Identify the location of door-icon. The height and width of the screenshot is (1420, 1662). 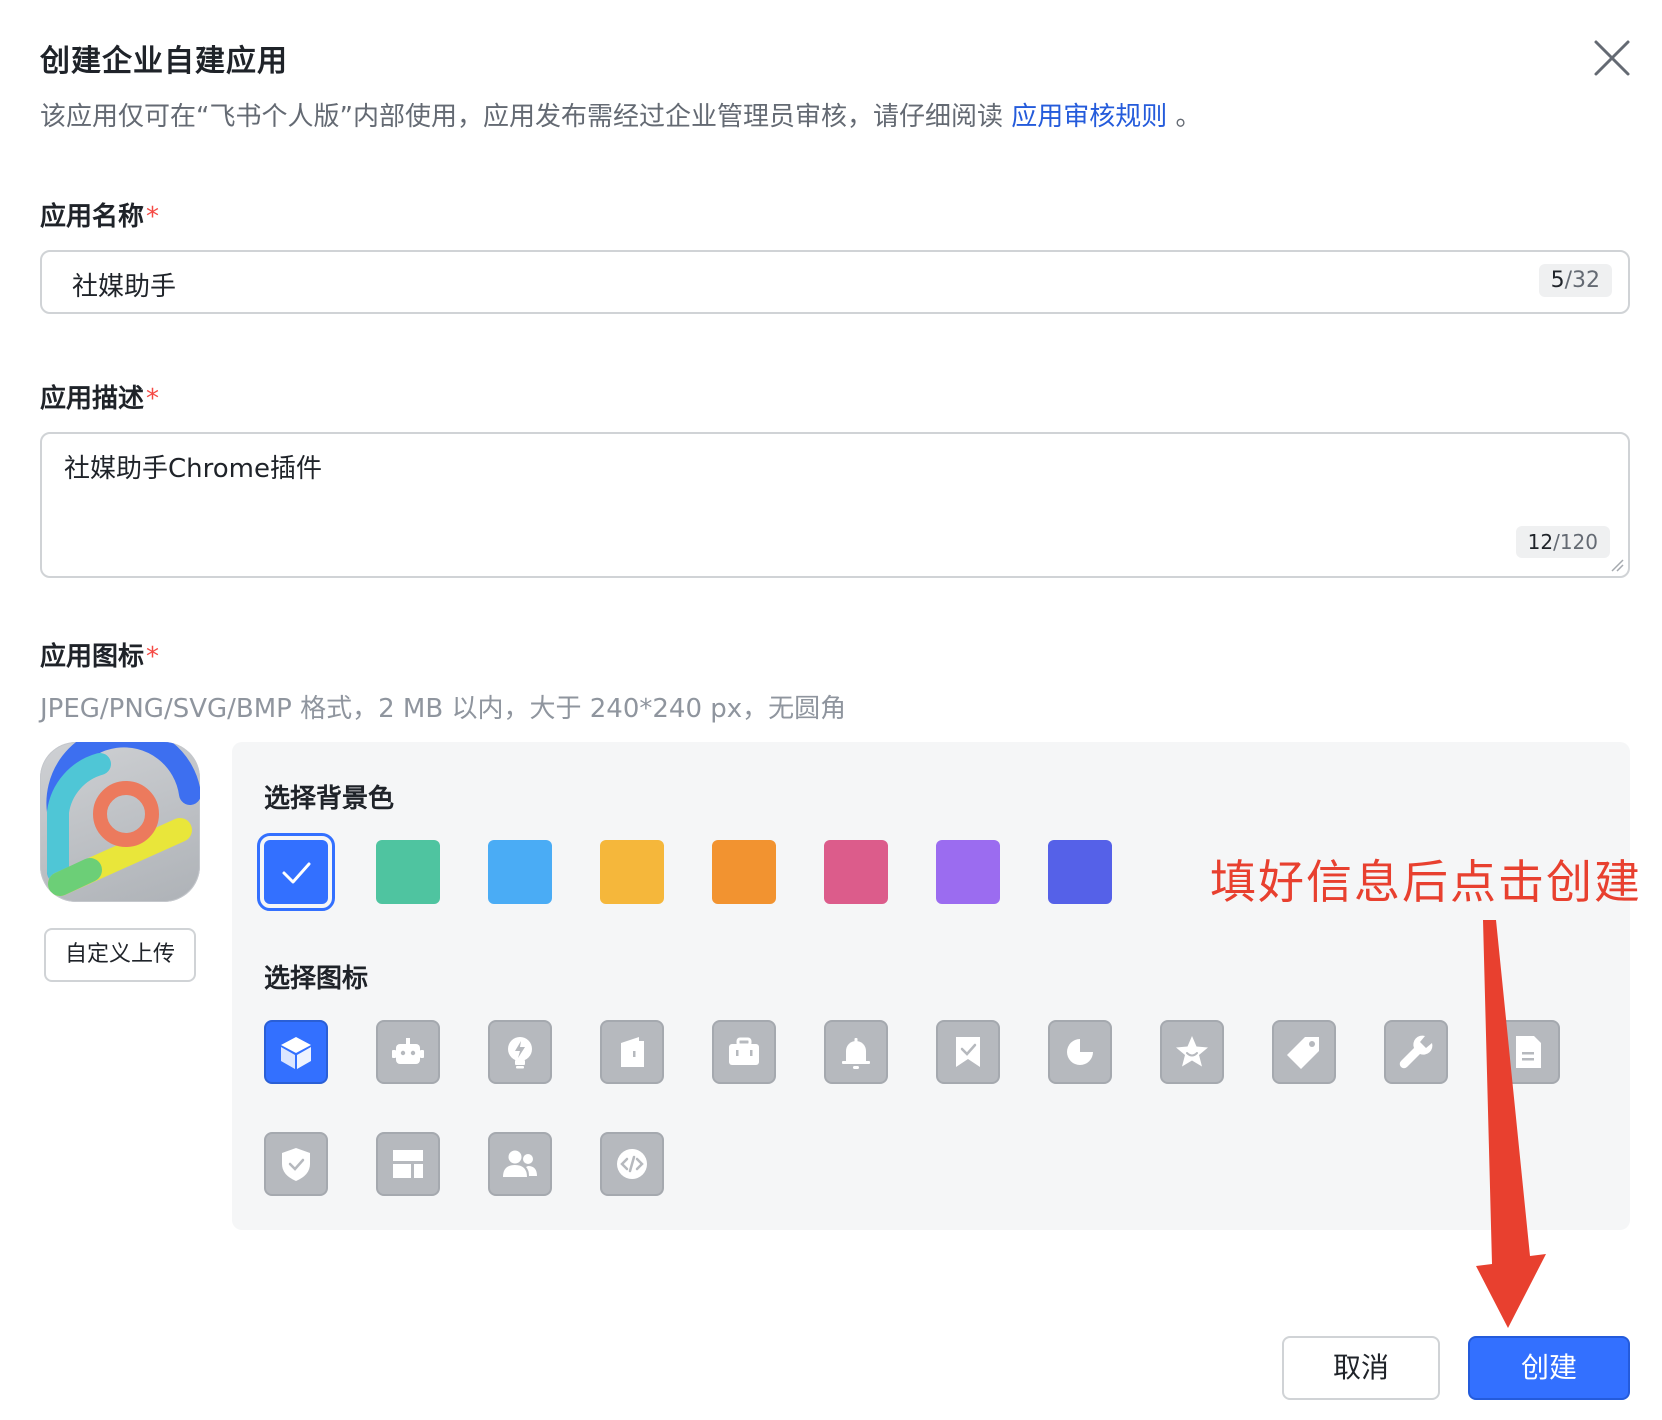
(632, 1052).